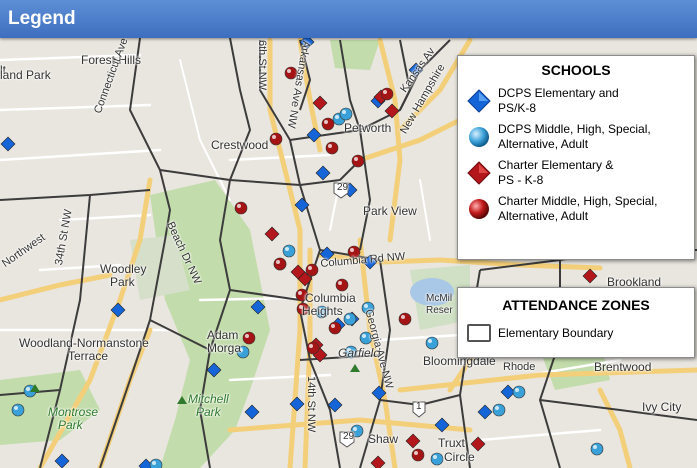  Describe the element at coordinates (576, 305) in the screenshot. I see `zones-legend-title: ATTENDANCE ZONES` at that location.